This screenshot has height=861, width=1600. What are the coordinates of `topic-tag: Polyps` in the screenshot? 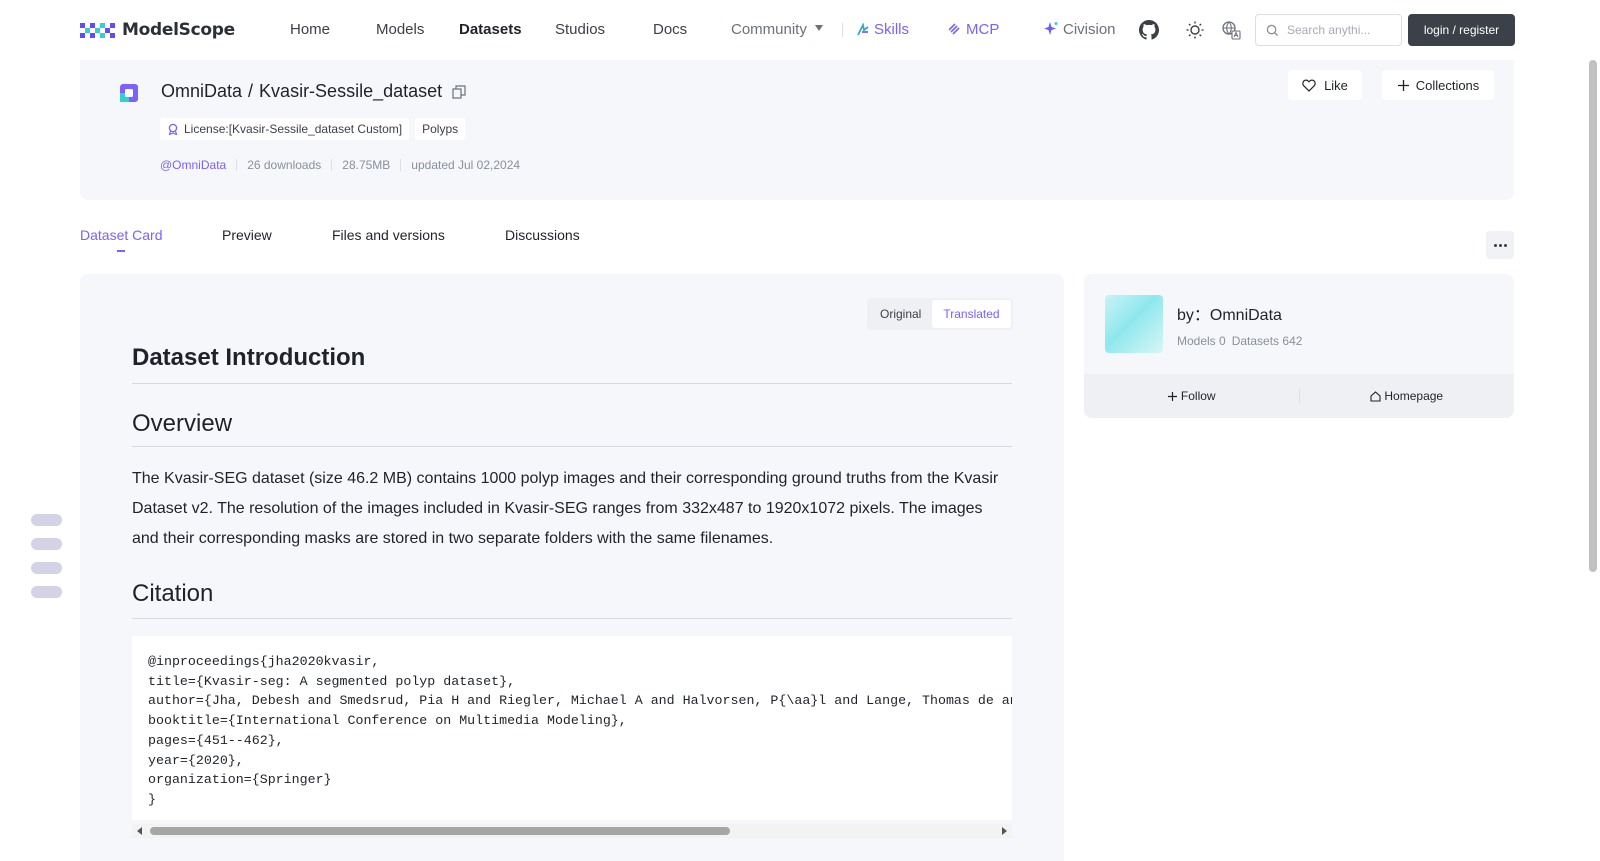 It's located at (440, 129).